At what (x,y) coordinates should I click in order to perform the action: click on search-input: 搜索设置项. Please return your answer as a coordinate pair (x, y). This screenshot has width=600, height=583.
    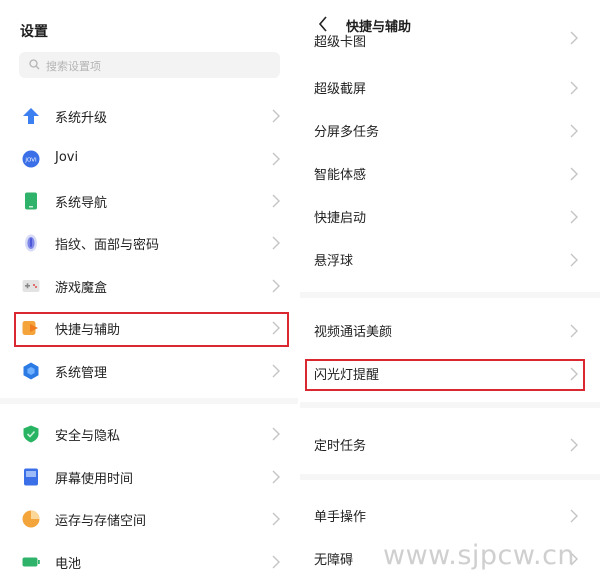
    Looking at the image, I should click on (149, 65).